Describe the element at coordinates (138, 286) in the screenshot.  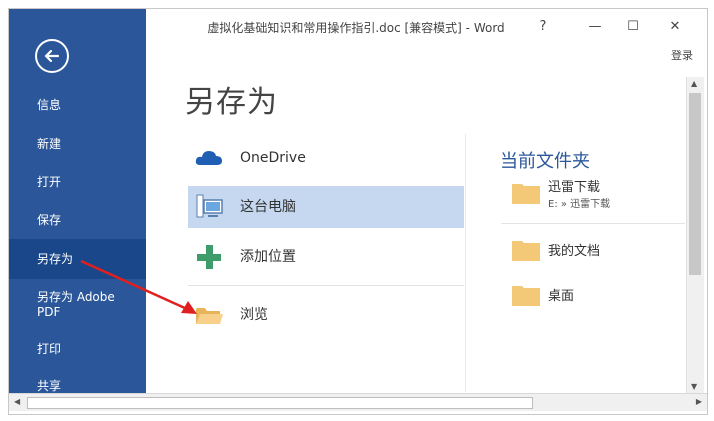
I see `annotation-arrow` at that location.